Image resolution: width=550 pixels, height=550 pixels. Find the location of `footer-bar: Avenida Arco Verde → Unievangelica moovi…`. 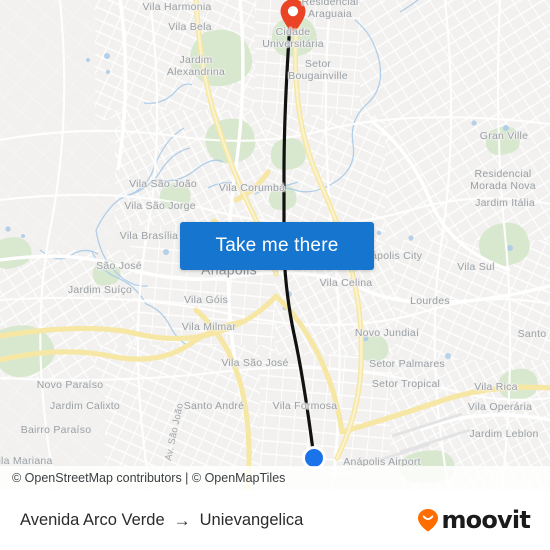

footer-bar: Avenida Arco Verde → Unievangelica moovi… is located at coordinates (275, 520).